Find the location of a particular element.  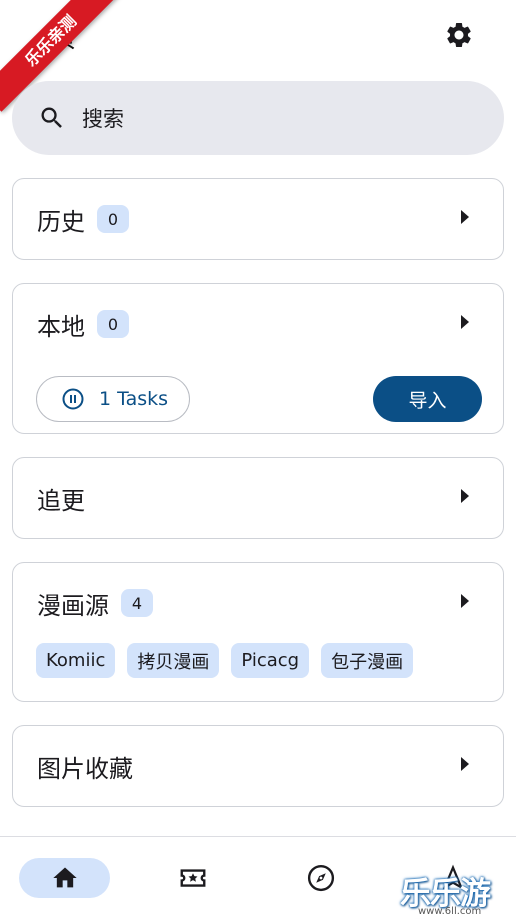

compass-icon is located at coordinates (321, 878).